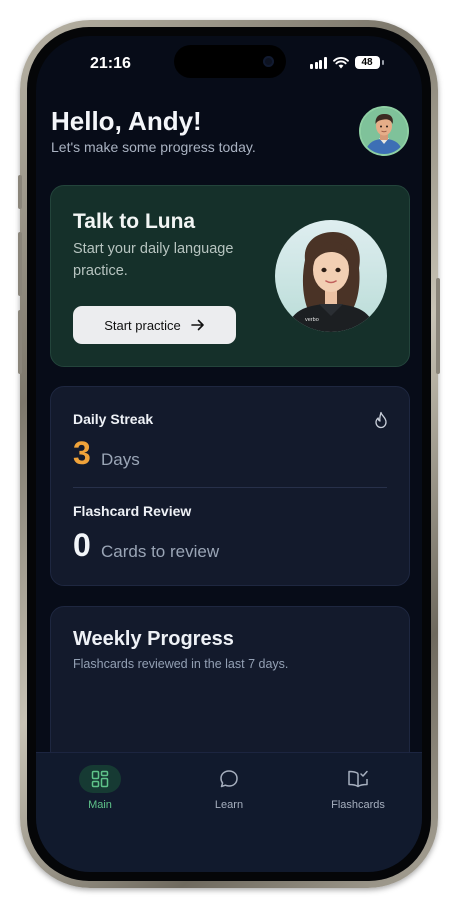  What do you see at coordinates (181, 664) in the screenshot?
I see `weekly-progress-subtitle: Flashcards reviewed in the last 7 days.` at bounding box center [181, 664].